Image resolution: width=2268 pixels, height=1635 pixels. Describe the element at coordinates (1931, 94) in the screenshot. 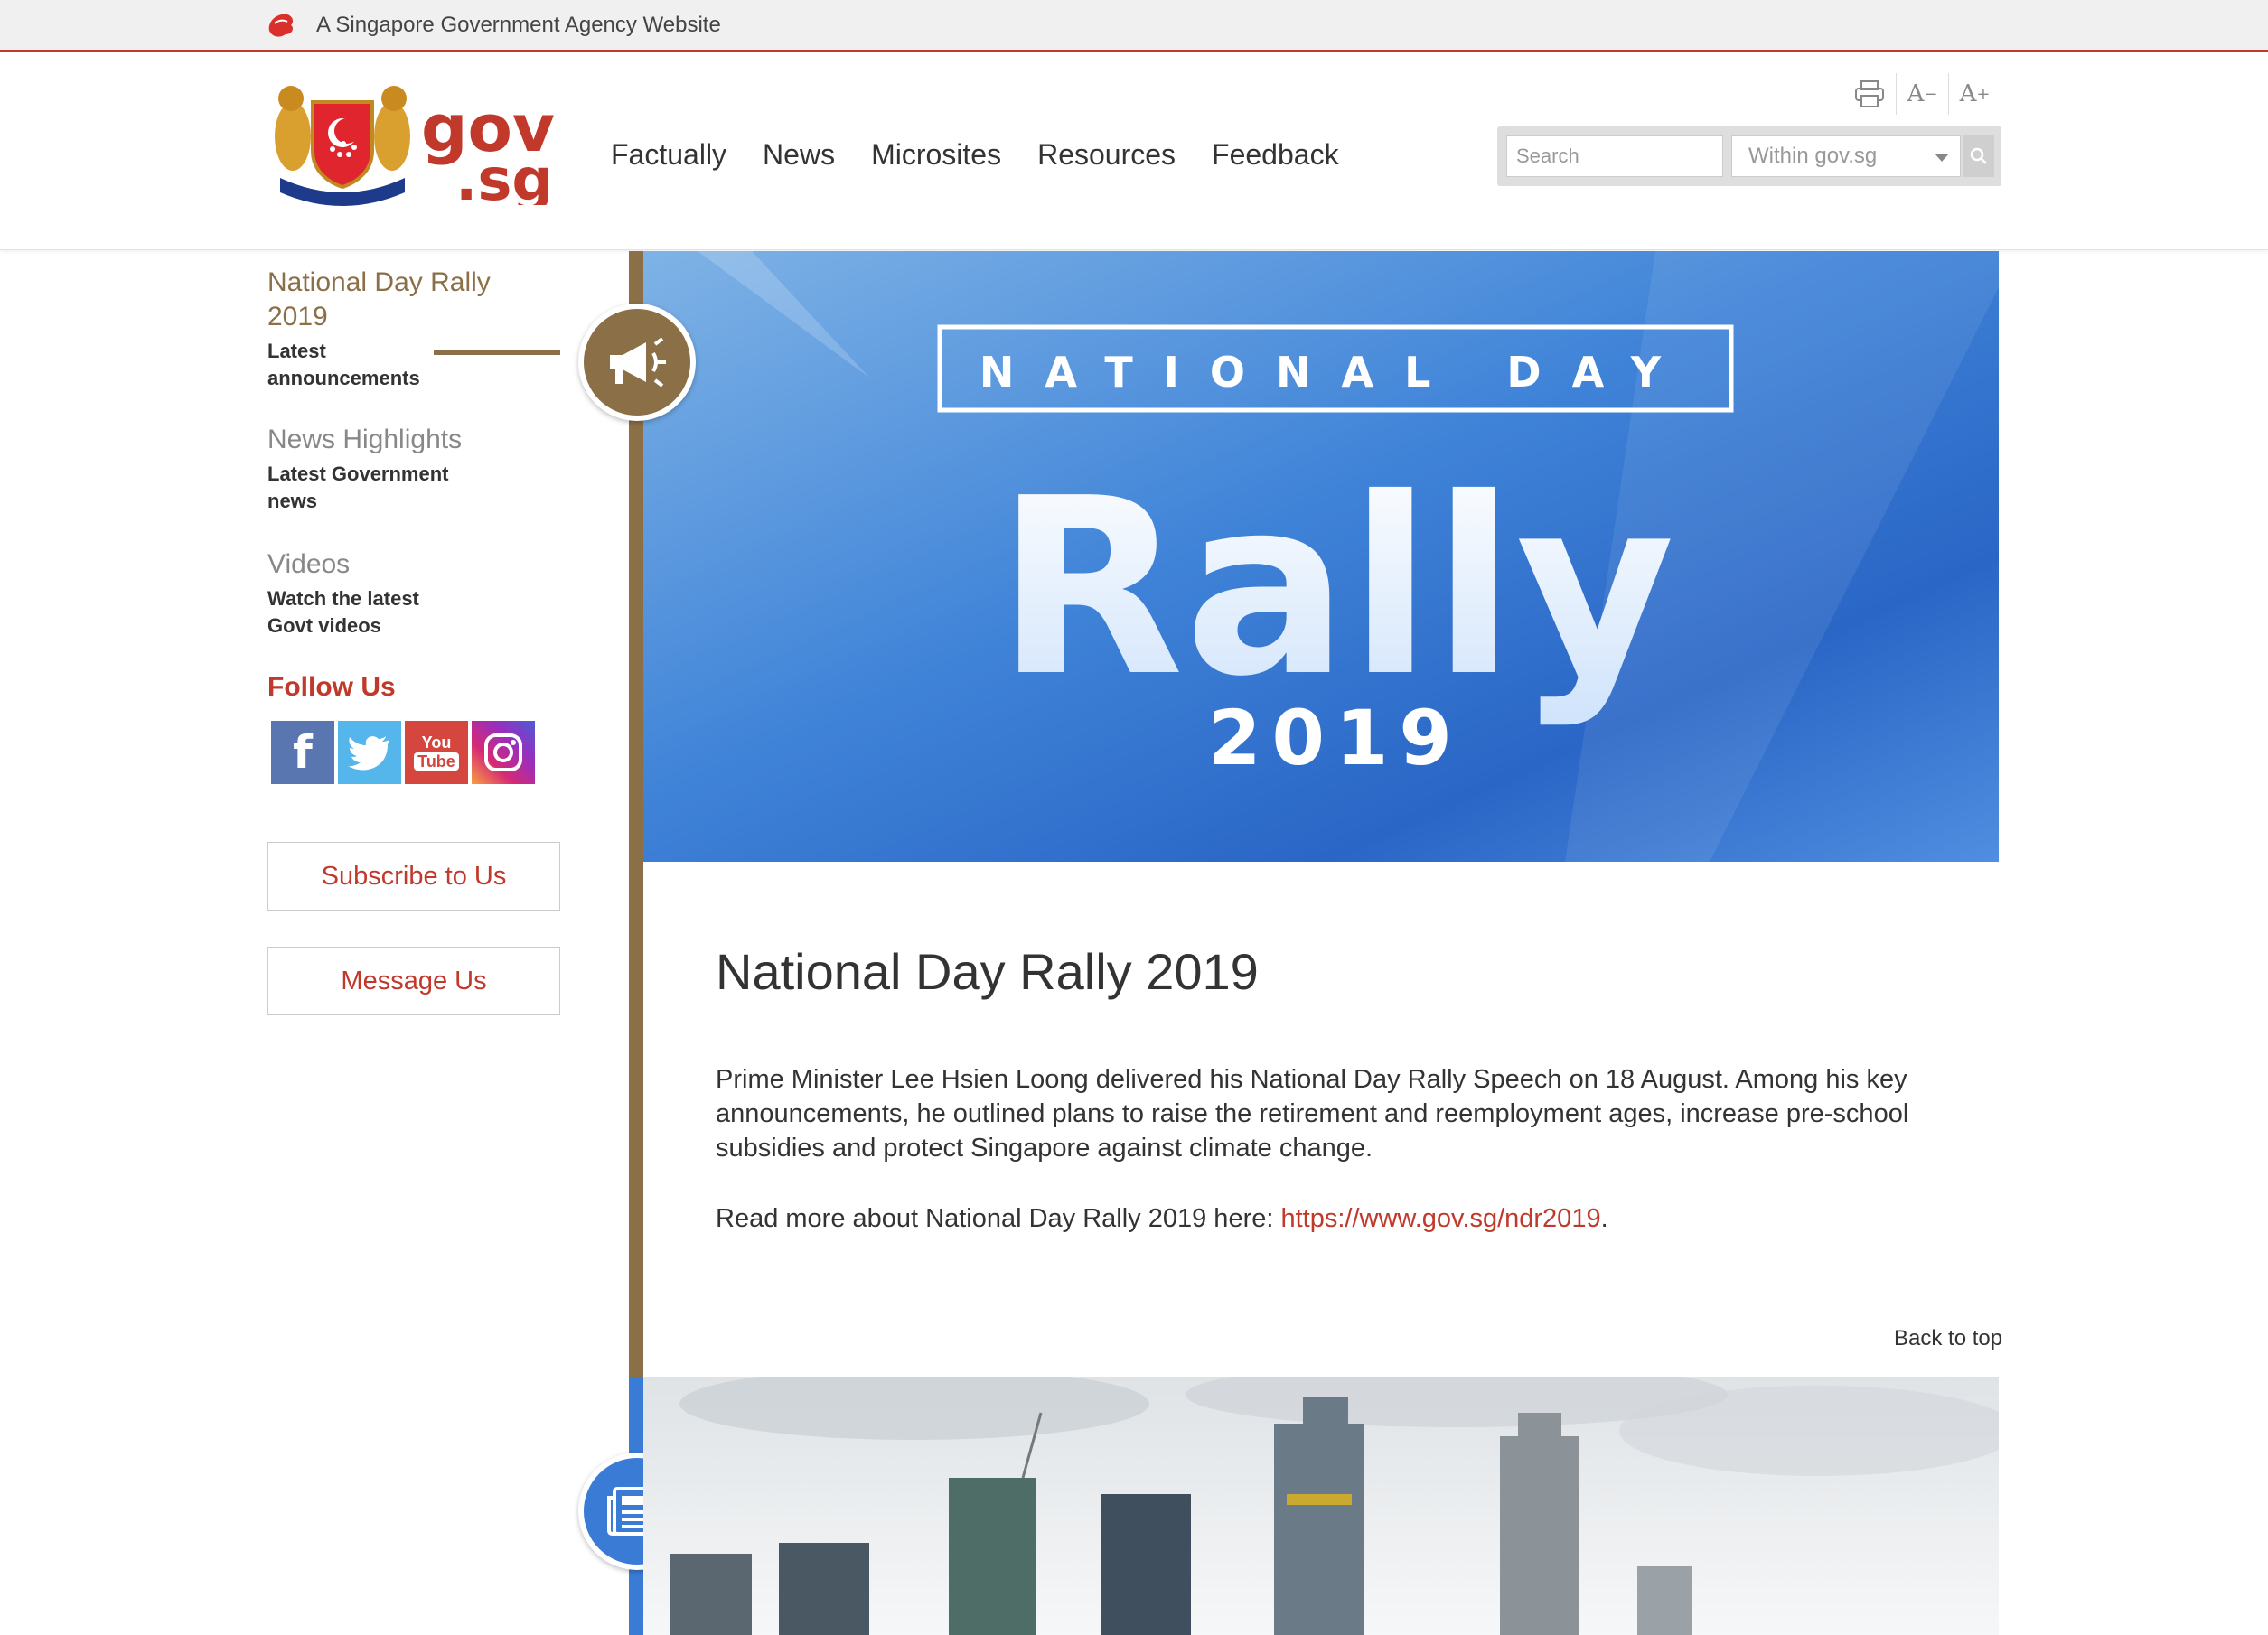

I see `decrease-font-sup: −` at that location.